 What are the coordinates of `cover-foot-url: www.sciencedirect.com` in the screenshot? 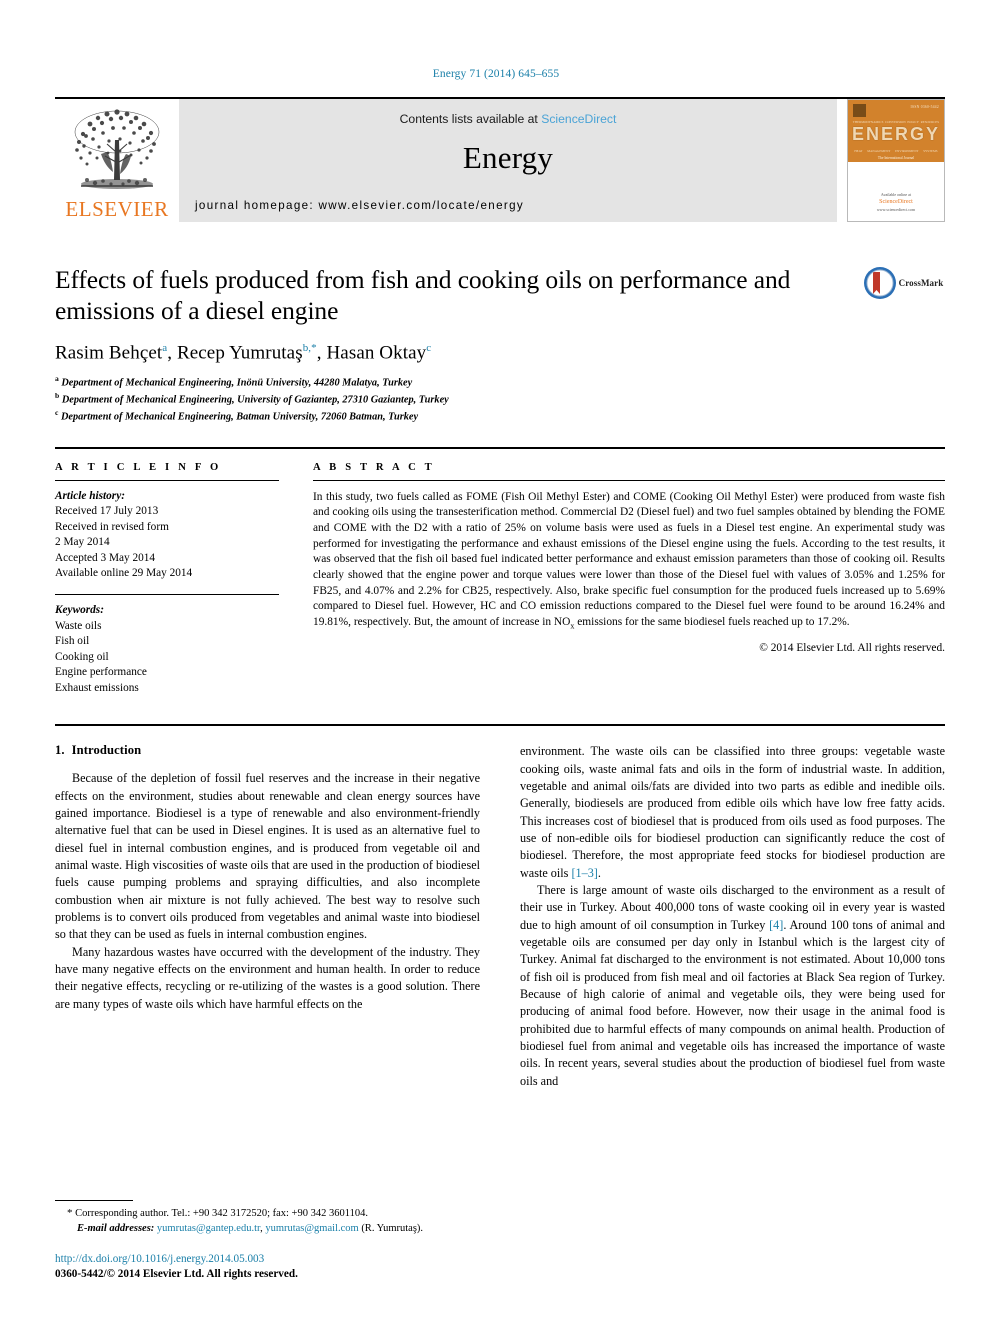 It's located at (896, 209).